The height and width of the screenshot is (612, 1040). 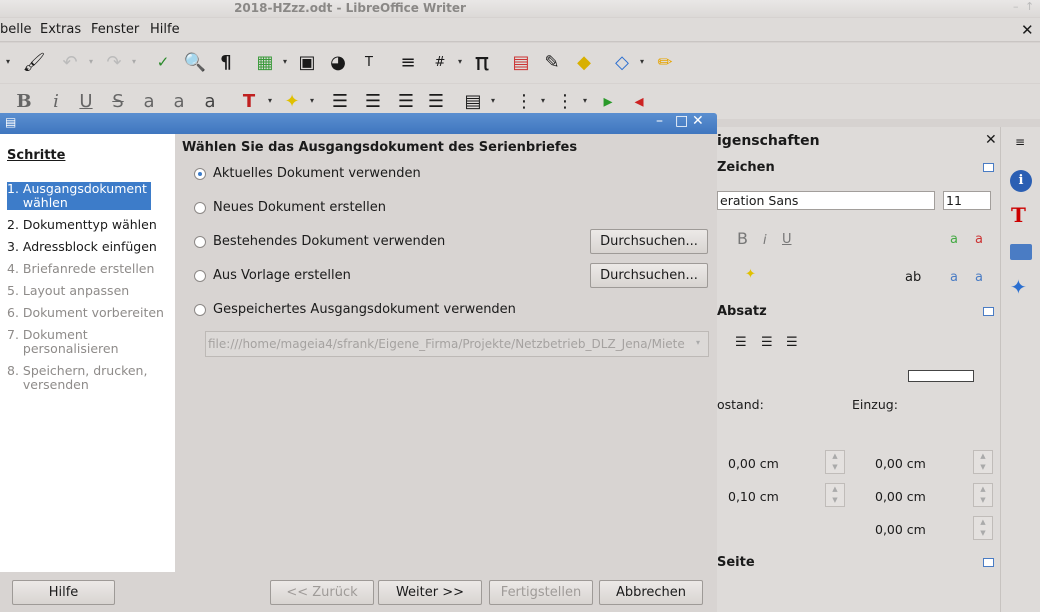 What do you see at coordinates (226, 62) in the screenshot?
I see `formatting-marks-icon: ¶` at bounding box center [226, 62].